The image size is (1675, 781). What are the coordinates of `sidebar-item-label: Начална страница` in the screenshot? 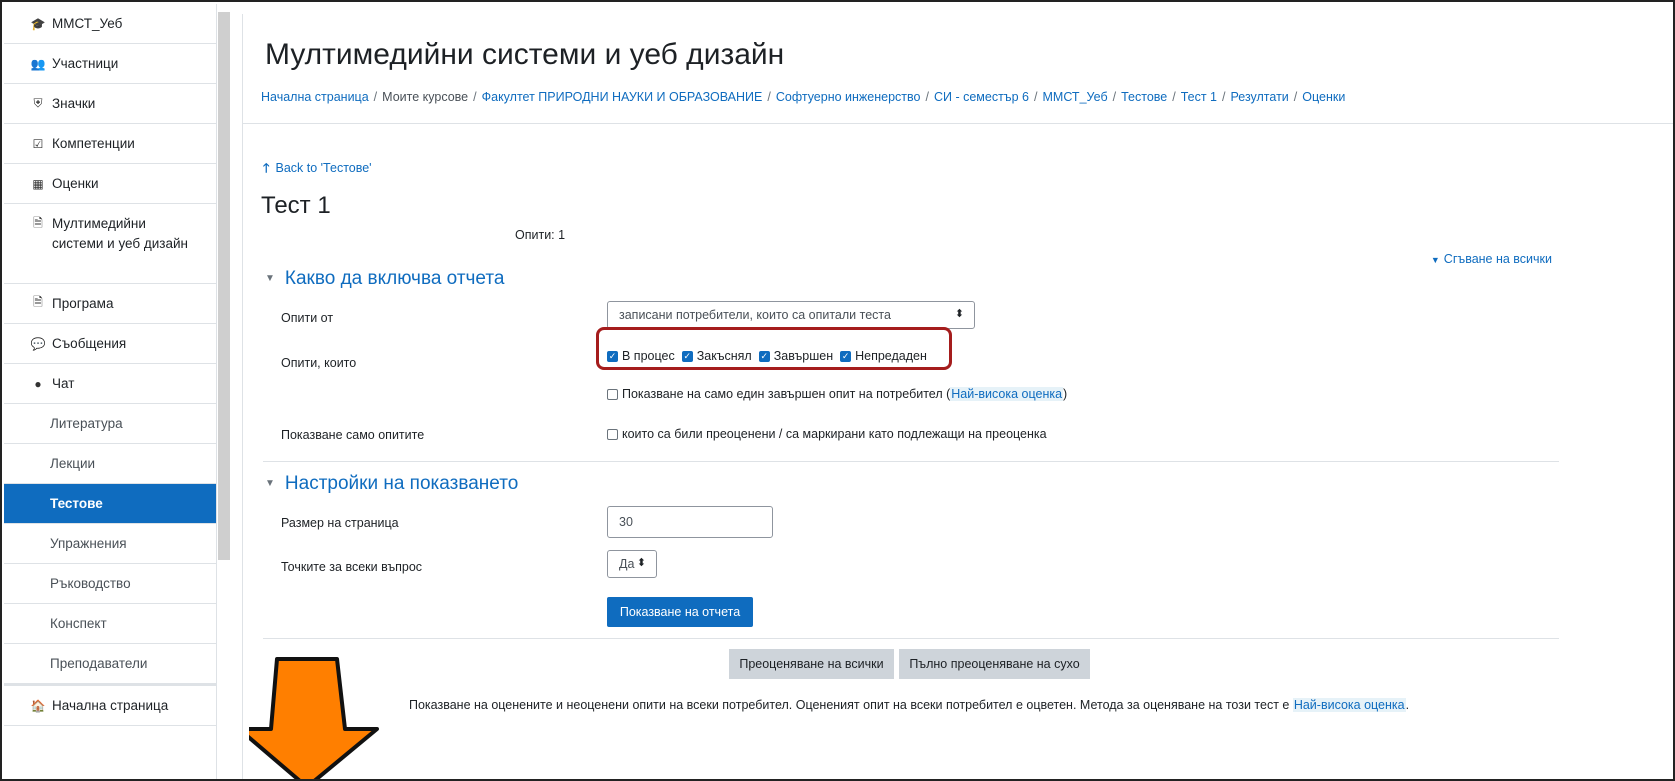 It's located at (110, 705).